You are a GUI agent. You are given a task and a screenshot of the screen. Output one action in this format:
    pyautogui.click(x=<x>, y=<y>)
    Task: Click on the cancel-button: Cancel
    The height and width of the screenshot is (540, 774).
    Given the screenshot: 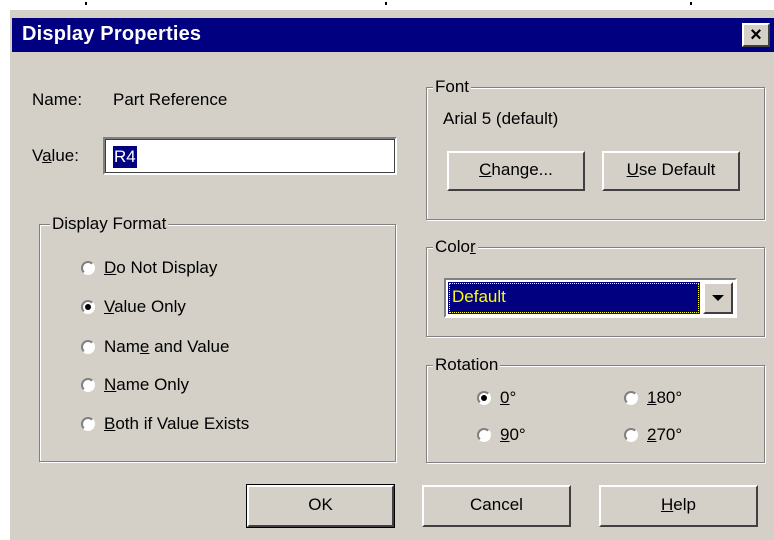 What is the action you would take?
    pyautogui.click(x=496, y=506)
    